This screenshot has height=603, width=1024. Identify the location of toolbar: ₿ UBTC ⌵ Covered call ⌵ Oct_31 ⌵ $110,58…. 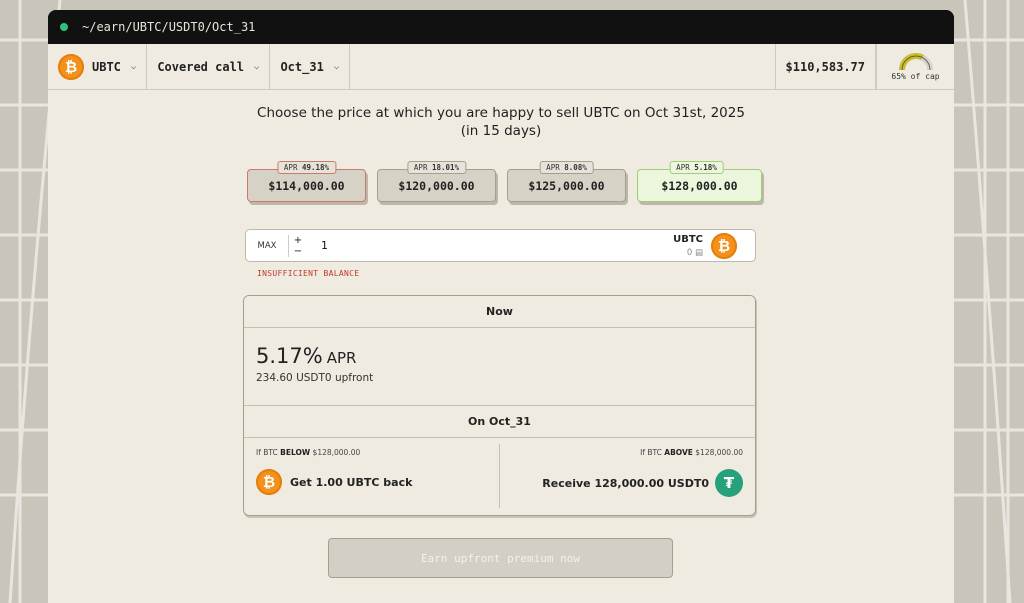
(501, 67).